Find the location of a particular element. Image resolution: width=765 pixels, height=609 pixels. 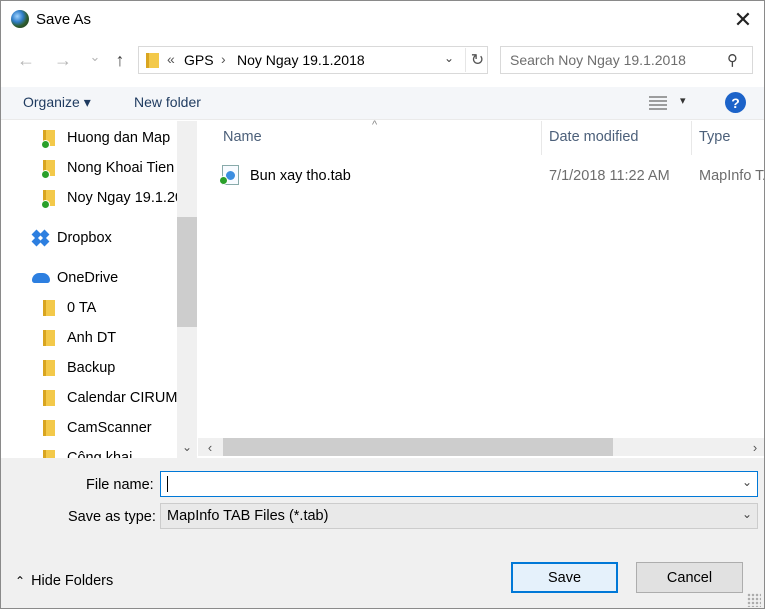

back-arrow-icon: ← is located at coordinates (26, 59).